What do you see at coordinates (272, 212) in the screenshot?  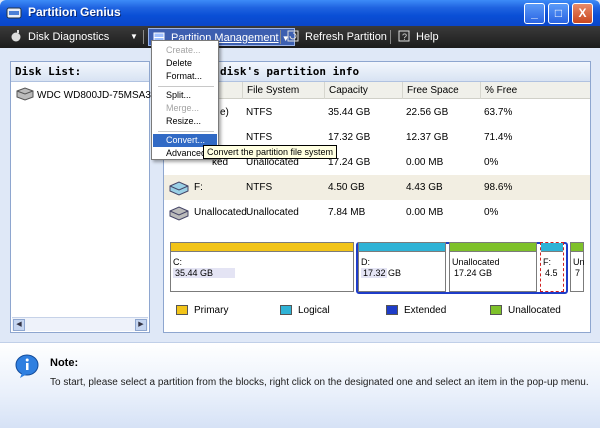 I see `file-system: Unallocated` at bounding box center [272, 212].